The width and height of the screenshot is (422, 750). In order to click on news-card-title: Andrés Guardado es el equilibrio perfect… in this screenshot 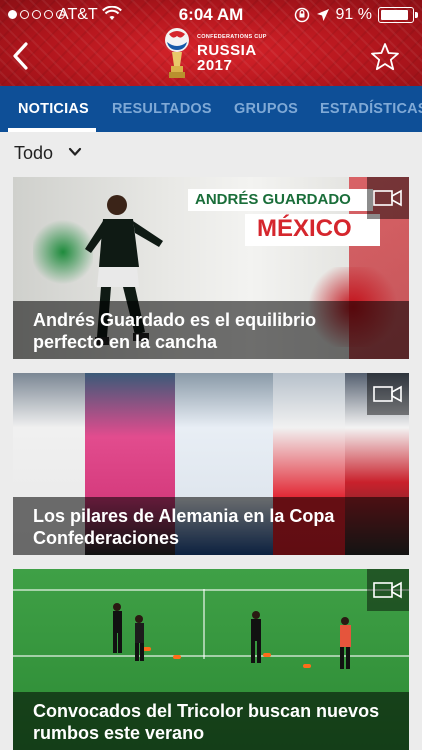, I will do `click(211, 330)`.